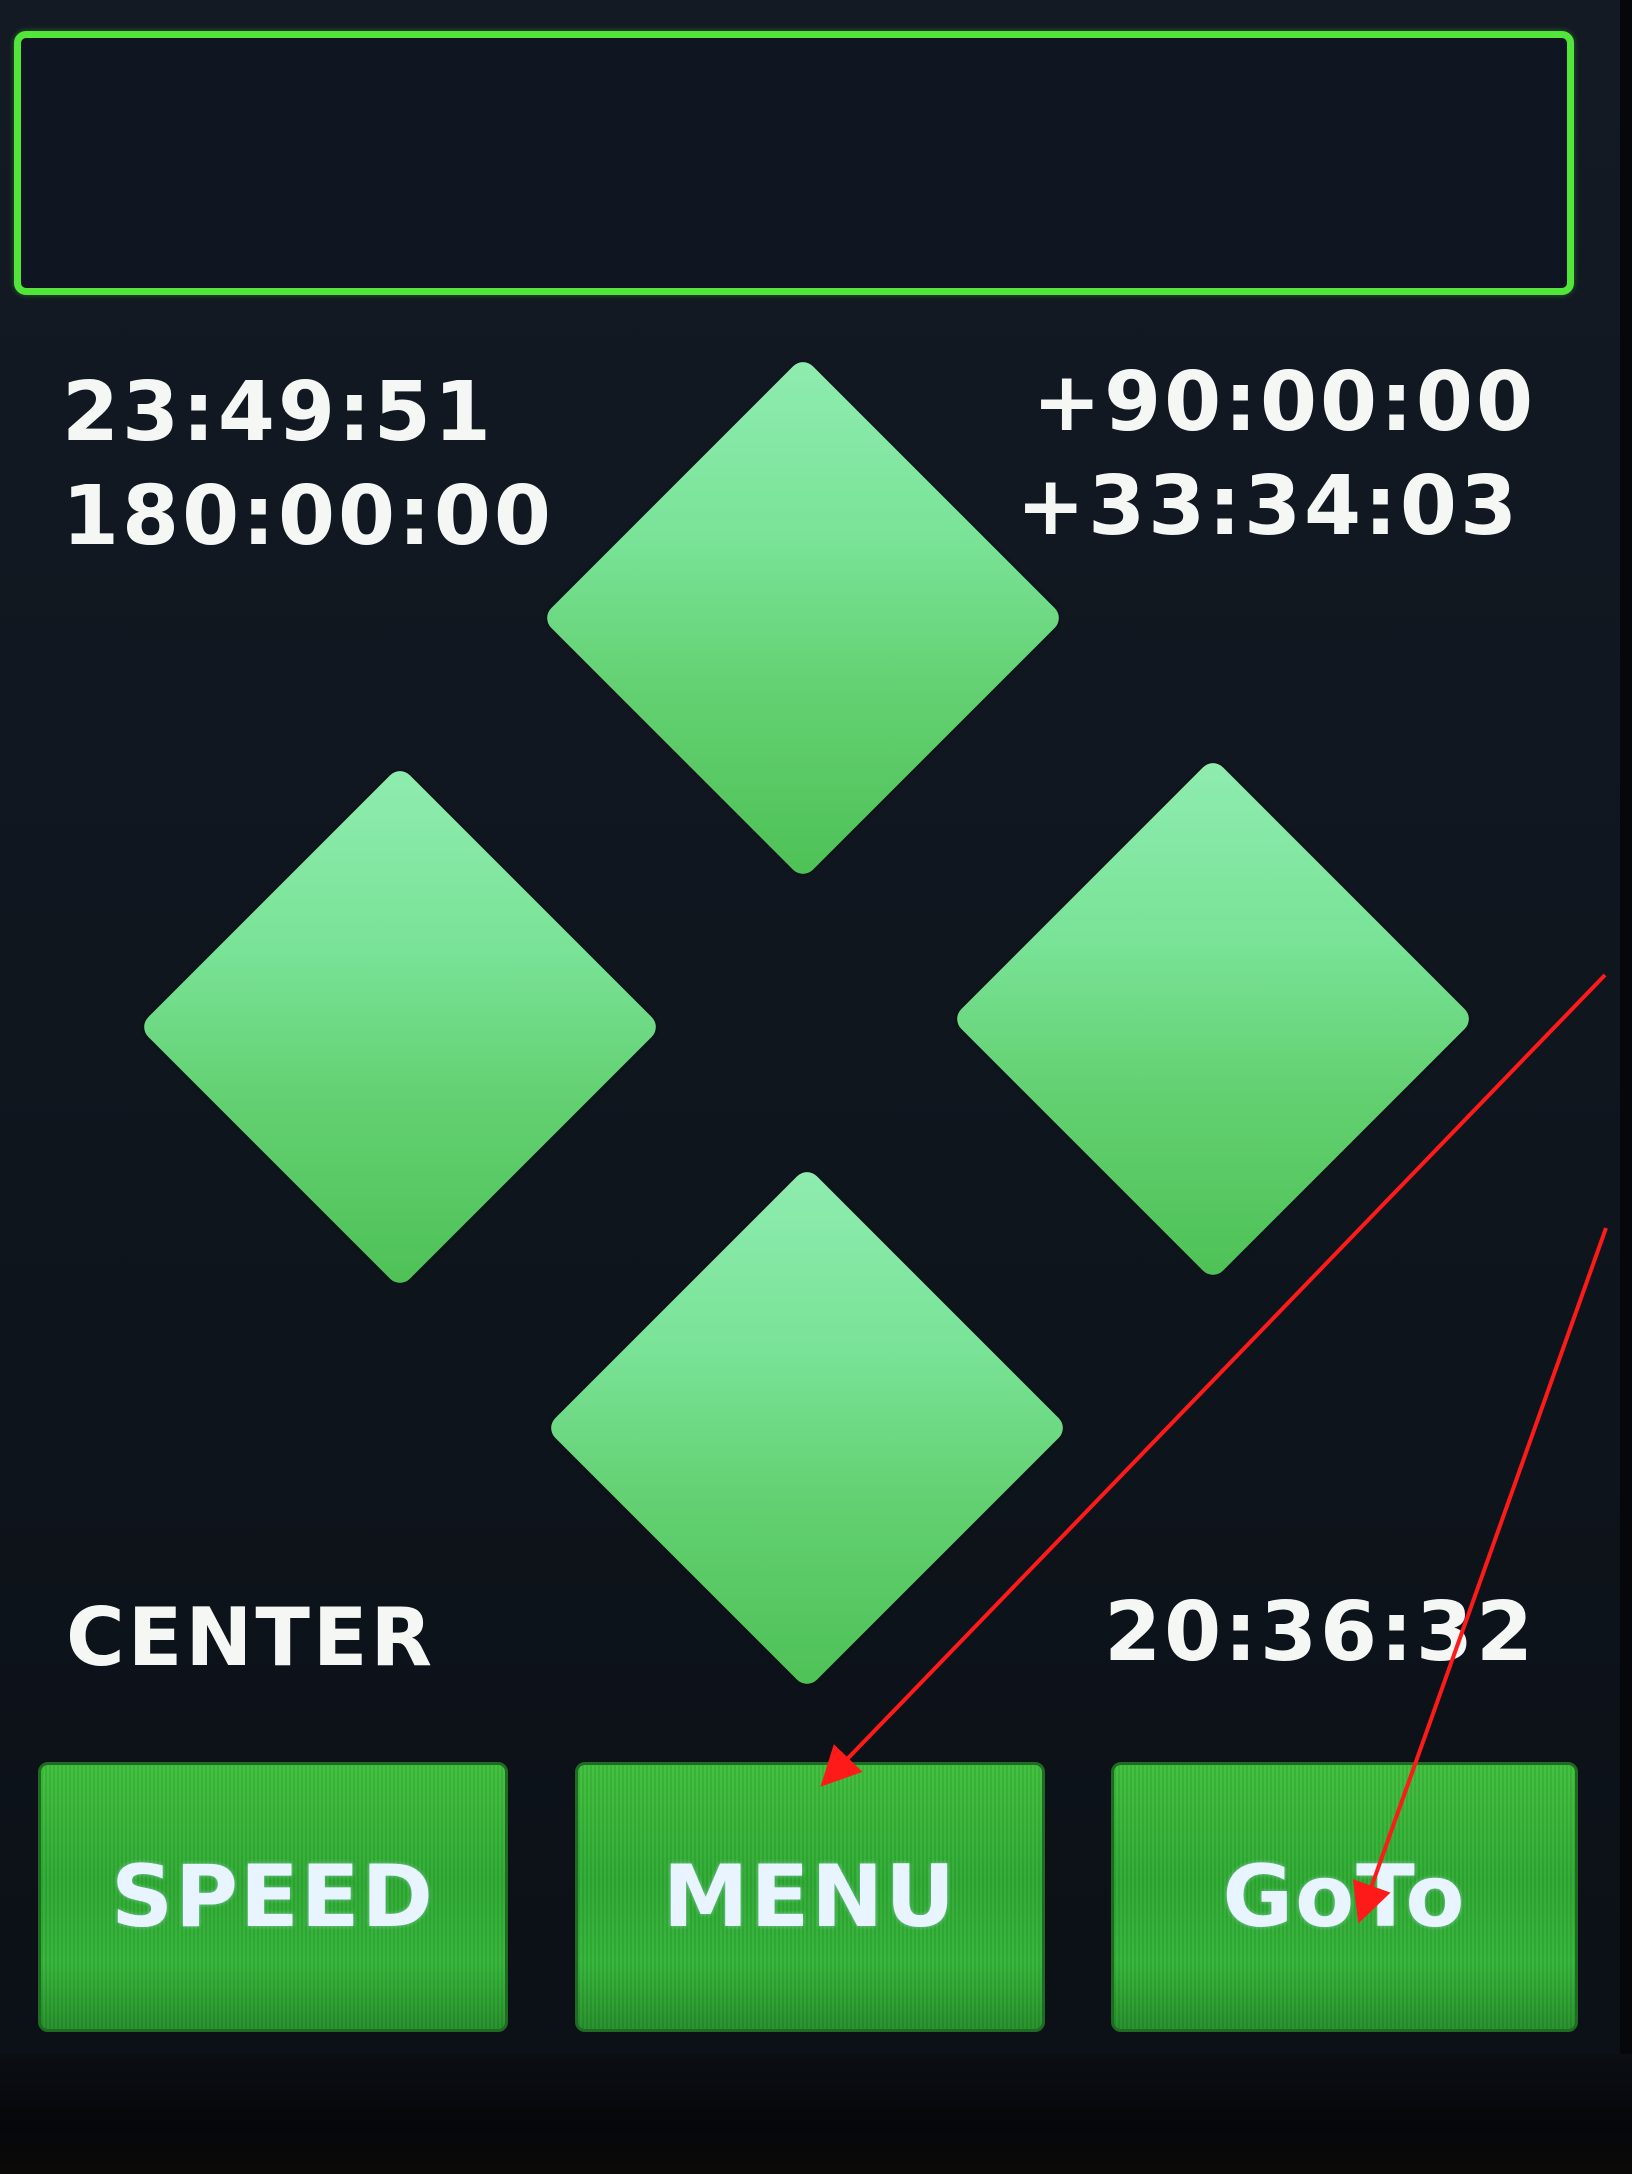  What do you see at coordinates (794, 163) in the screenshot?
I see `status-message-box` at bounding box center [794, 163].